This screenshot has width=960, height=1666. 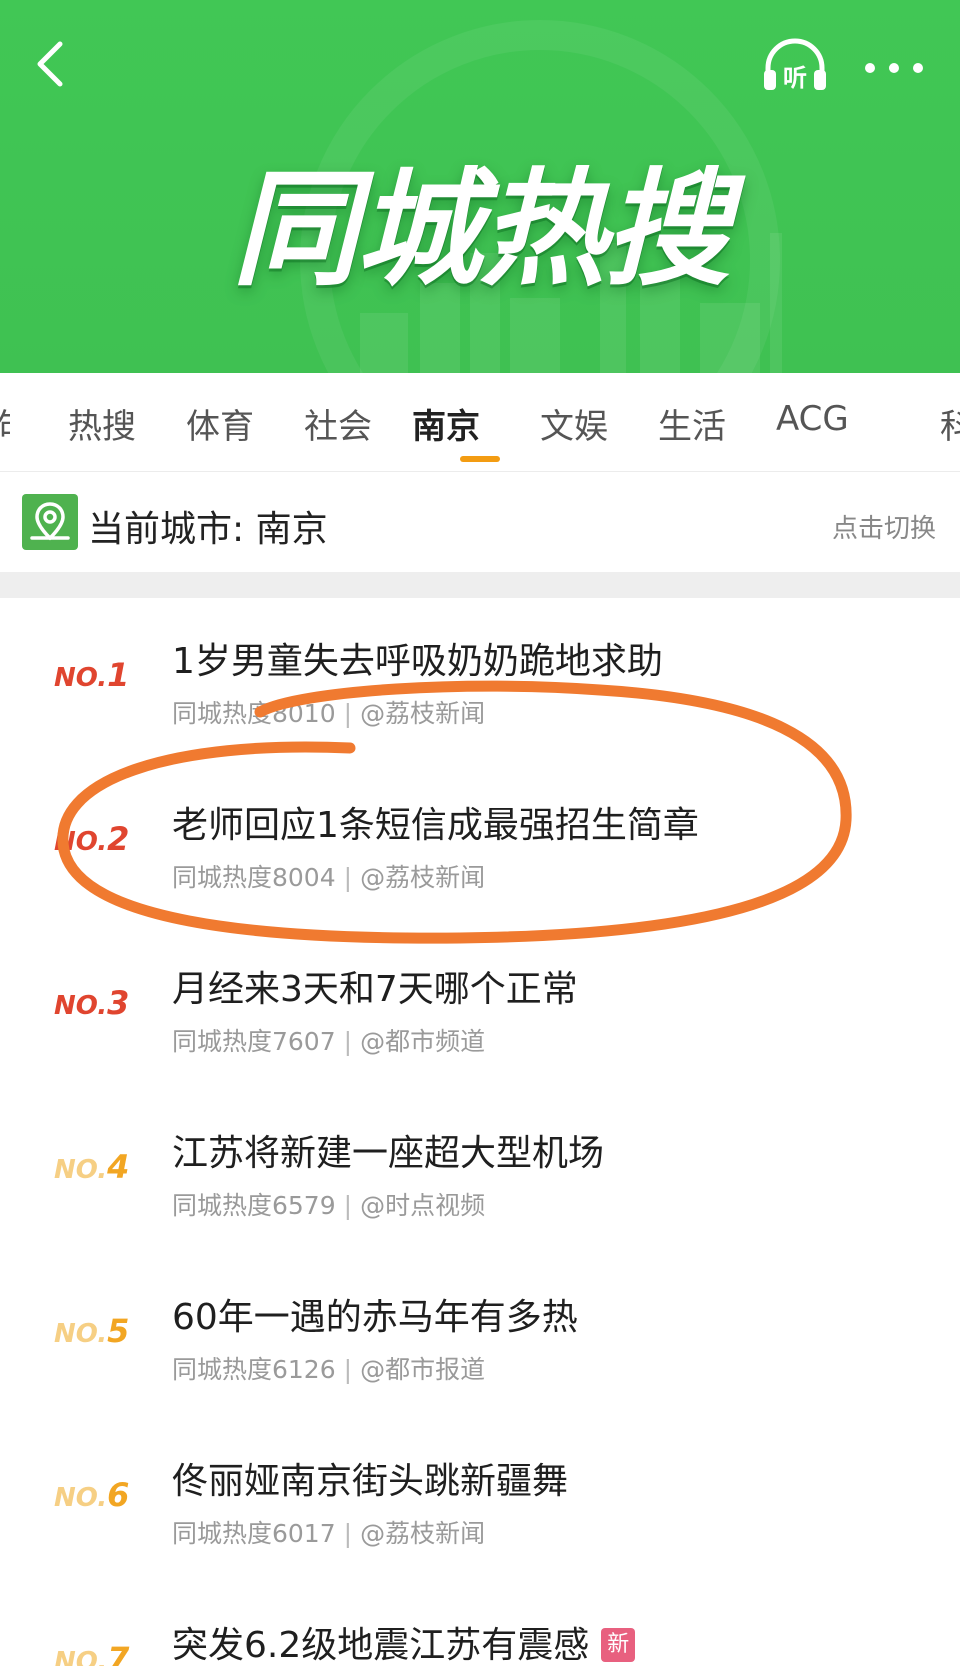 I want to click on item-meta: 同城热度6126 | @都市报道, so click(x=329, y=1369).